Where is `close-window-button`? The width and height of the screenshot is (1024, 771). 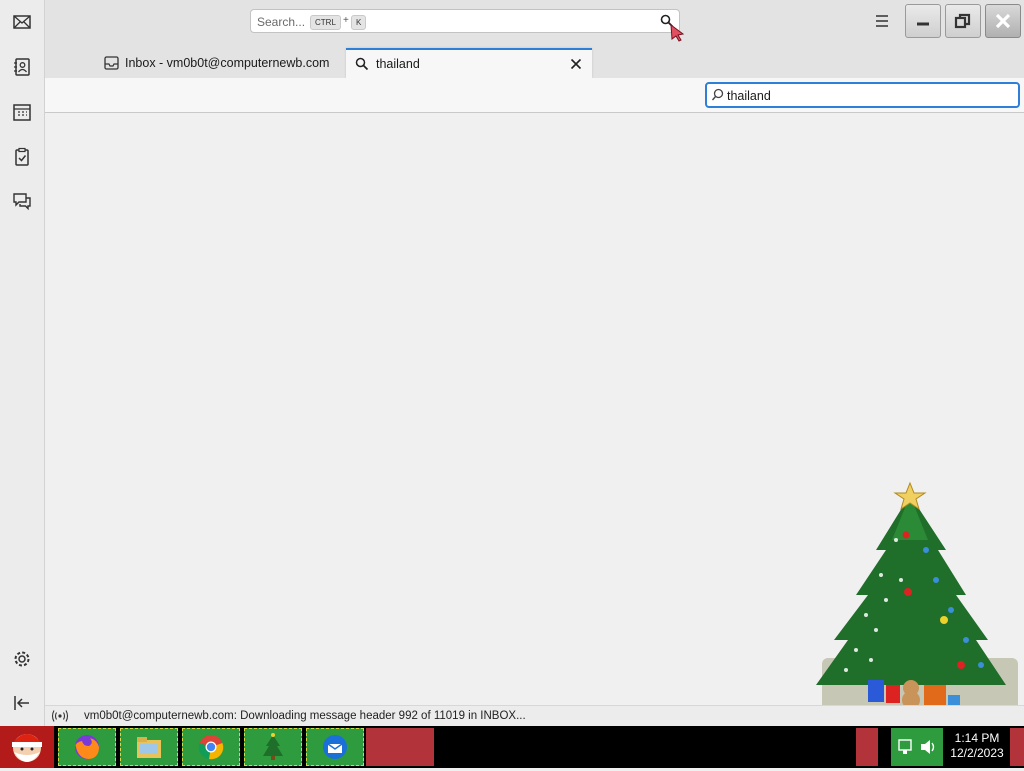
close-window-button is located at coordinates (1003, 21).